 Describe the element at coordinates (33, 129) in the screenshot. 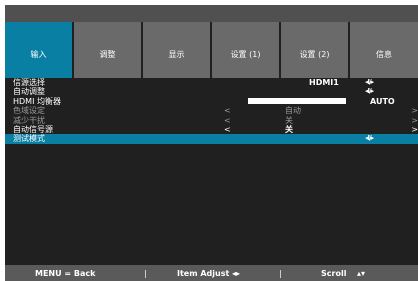

I see `row-label: 自动信号源` at that location.